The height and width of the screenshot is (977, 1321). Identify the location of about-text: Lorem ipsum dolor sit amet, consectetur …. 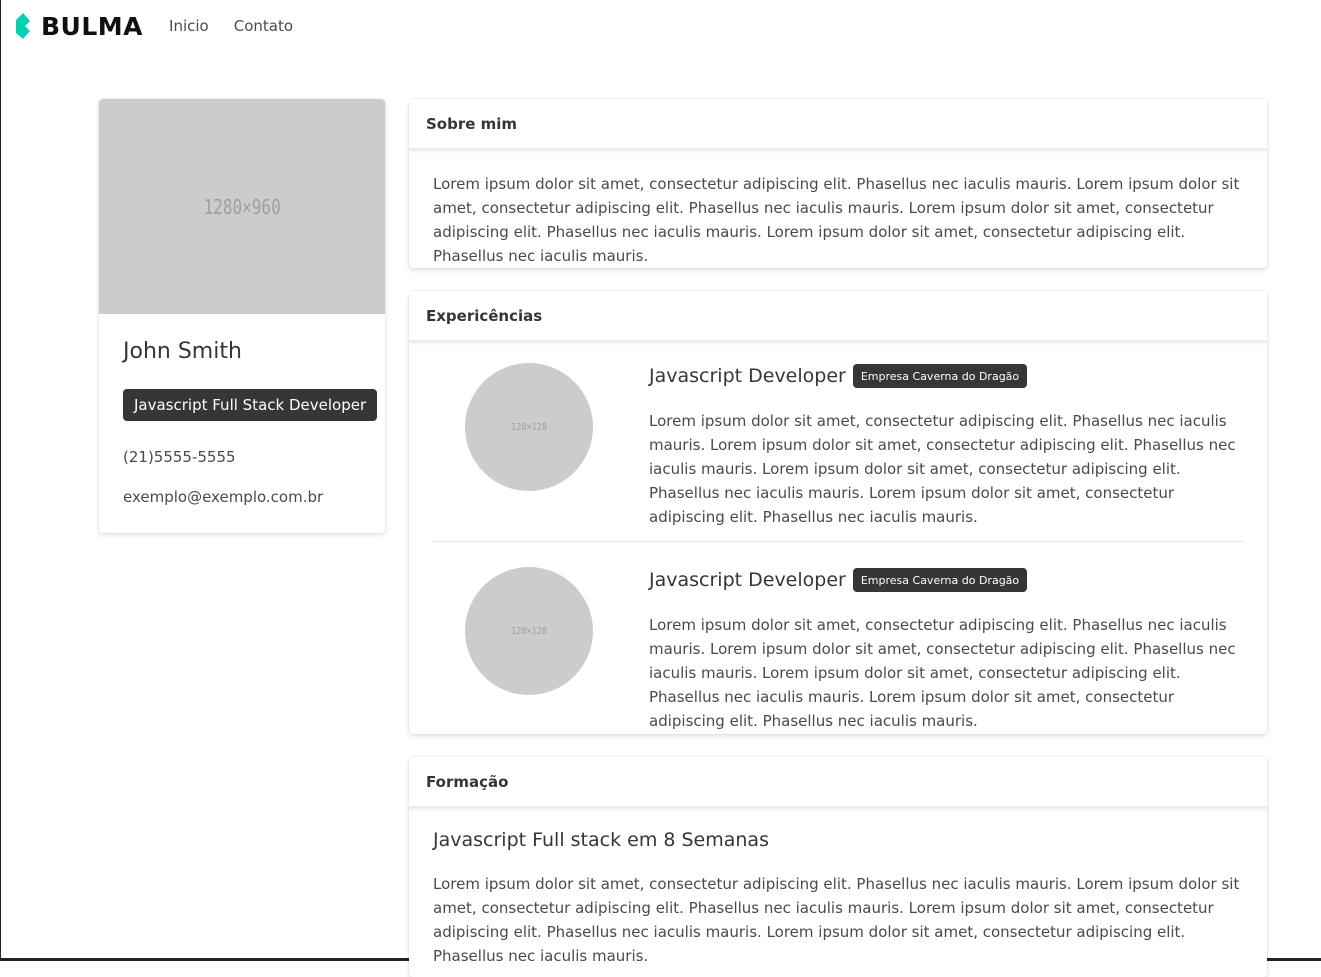
(836, 220).